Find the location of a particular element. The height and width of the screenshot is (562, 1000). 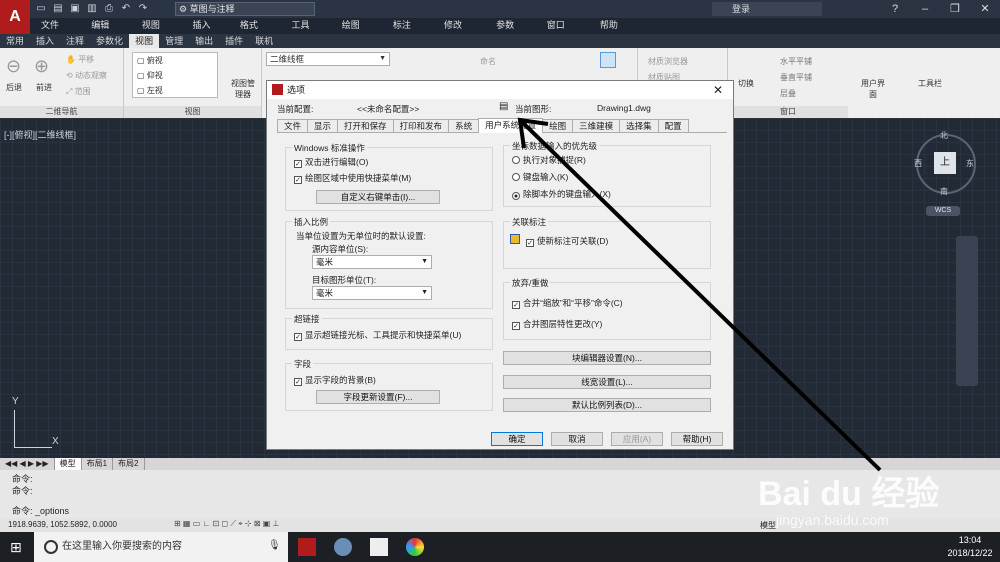

baidu-watermark: Bai du 经验 is located at coordinates (849, 494).